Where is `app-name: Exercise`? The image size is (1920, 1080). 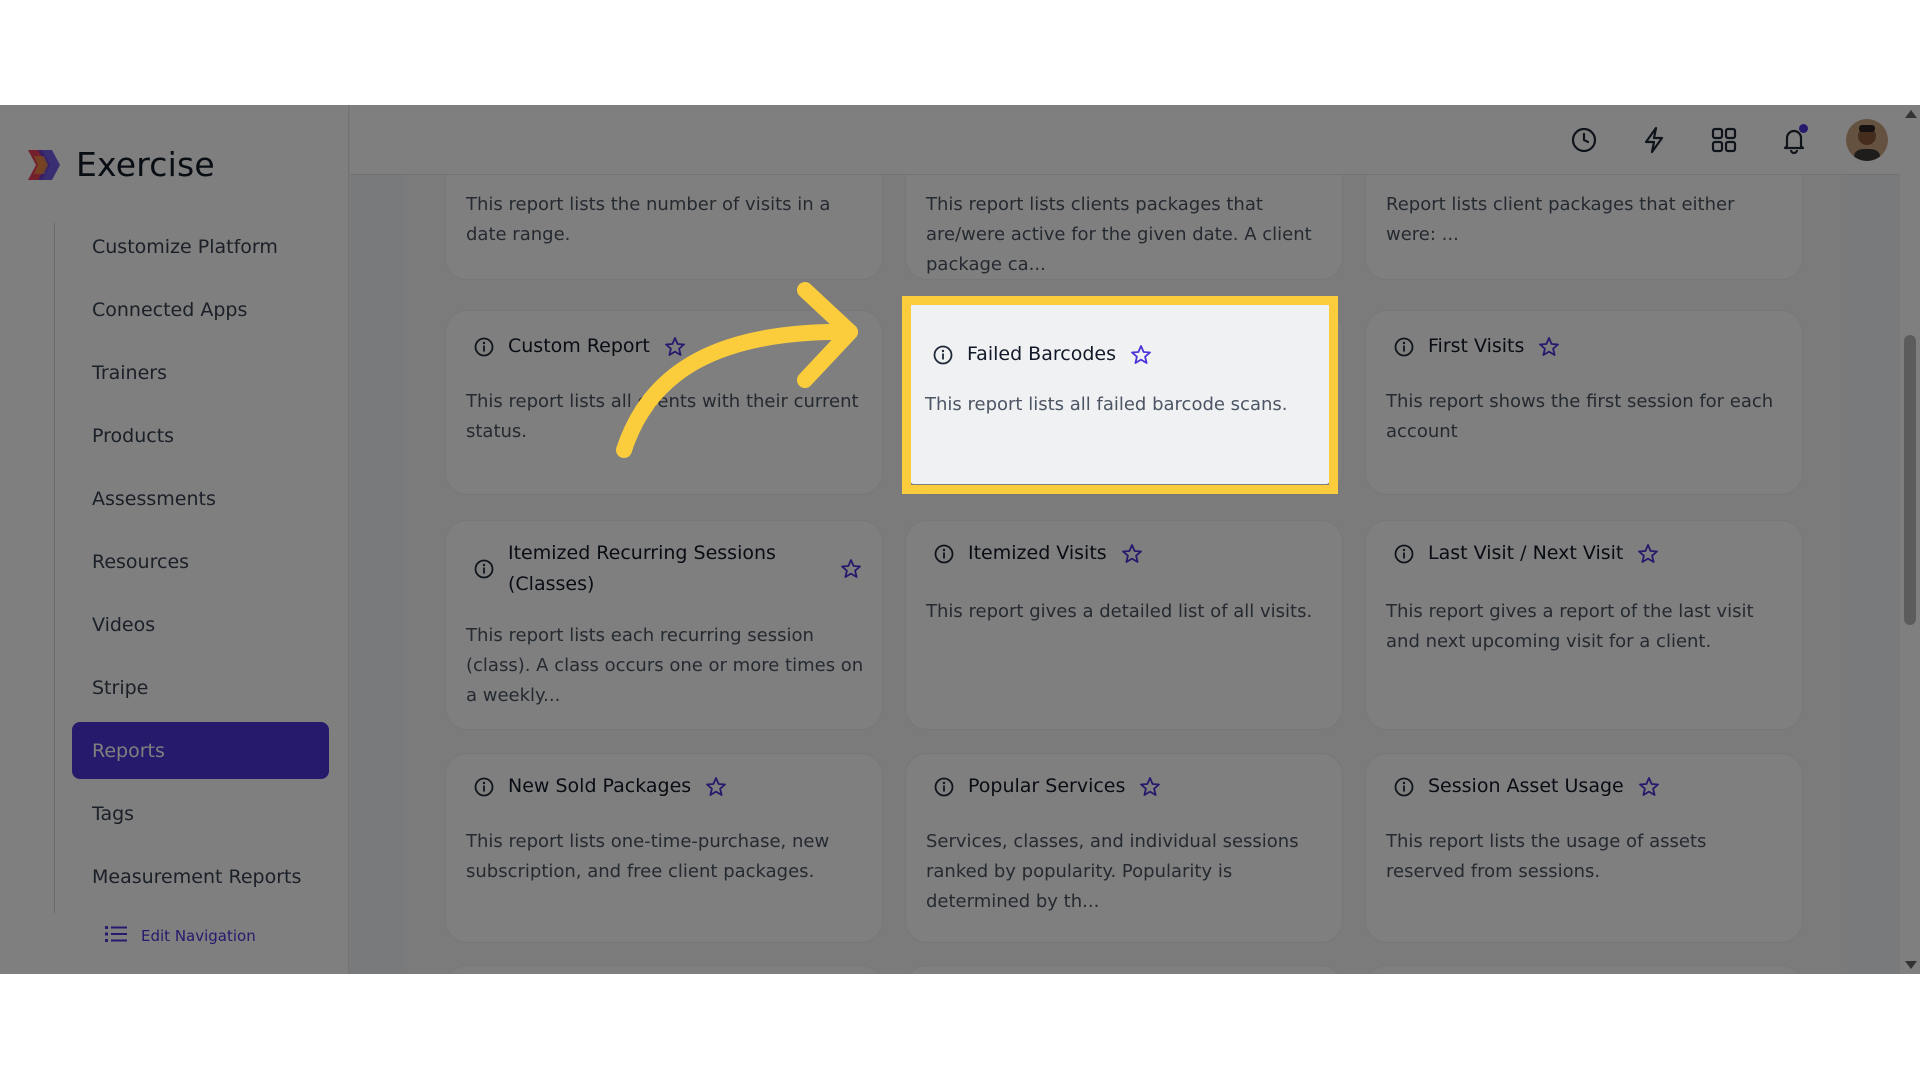
app-name: Exercise is located at coordinates (145, 164).